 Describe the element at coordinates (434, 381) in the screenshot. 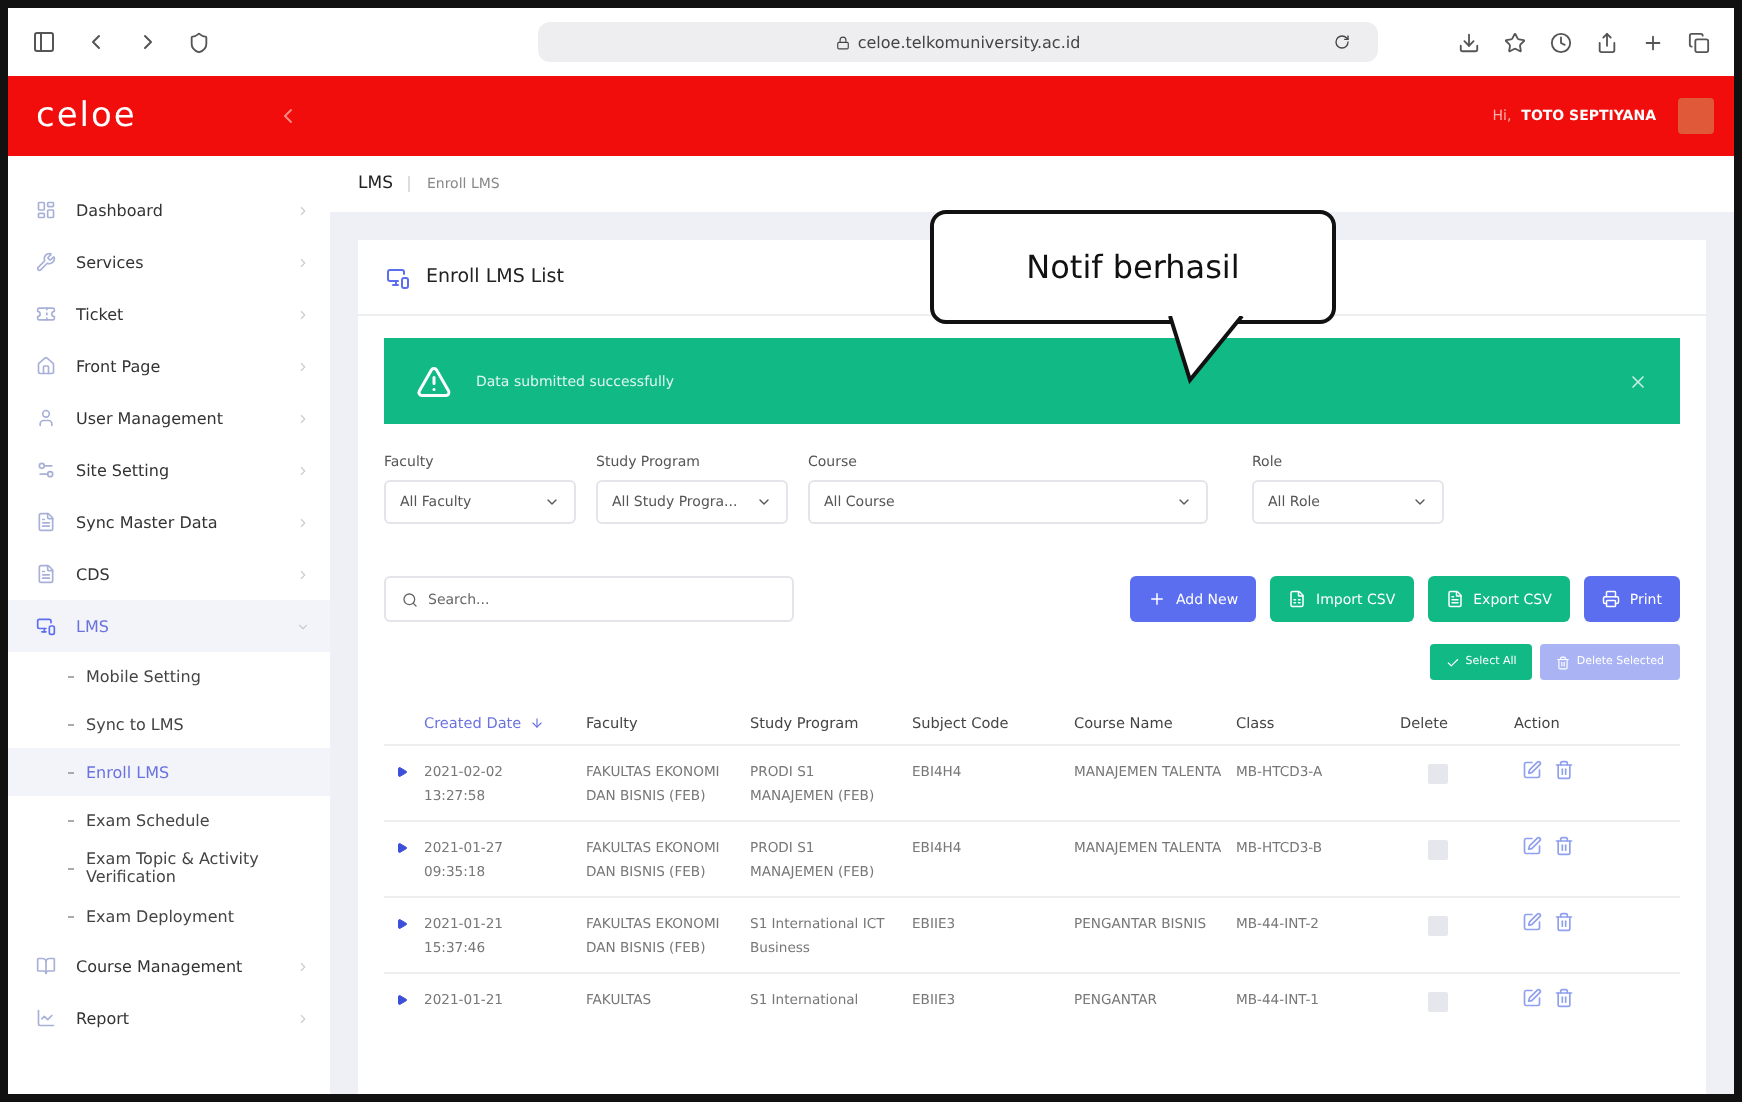

I see `warning-icon` at that location.